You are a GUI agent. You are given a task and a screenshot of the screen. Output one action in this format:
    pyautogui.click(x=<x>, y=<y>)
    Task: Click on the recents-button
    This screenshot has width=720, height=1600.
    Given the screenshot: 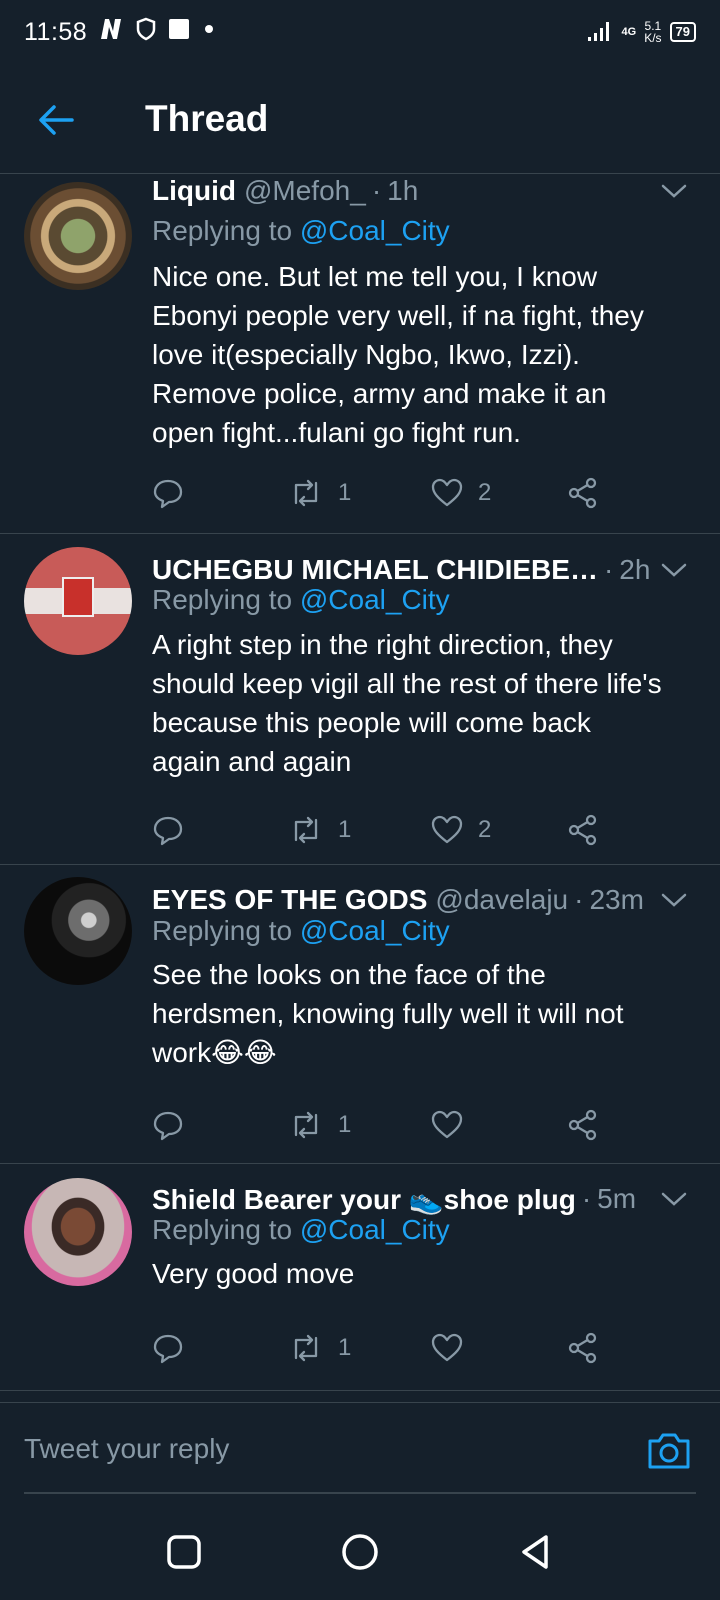 What is the action you would take?
    pyautogui.click(x=184, y=1552)
    